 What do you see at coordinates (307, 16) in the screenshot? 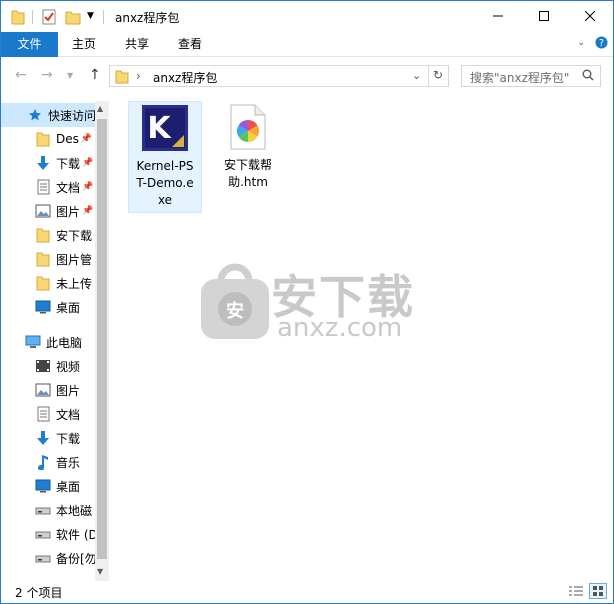
I see `title-bar: ▼ anxz程序包` at bounding box center [307, 16].